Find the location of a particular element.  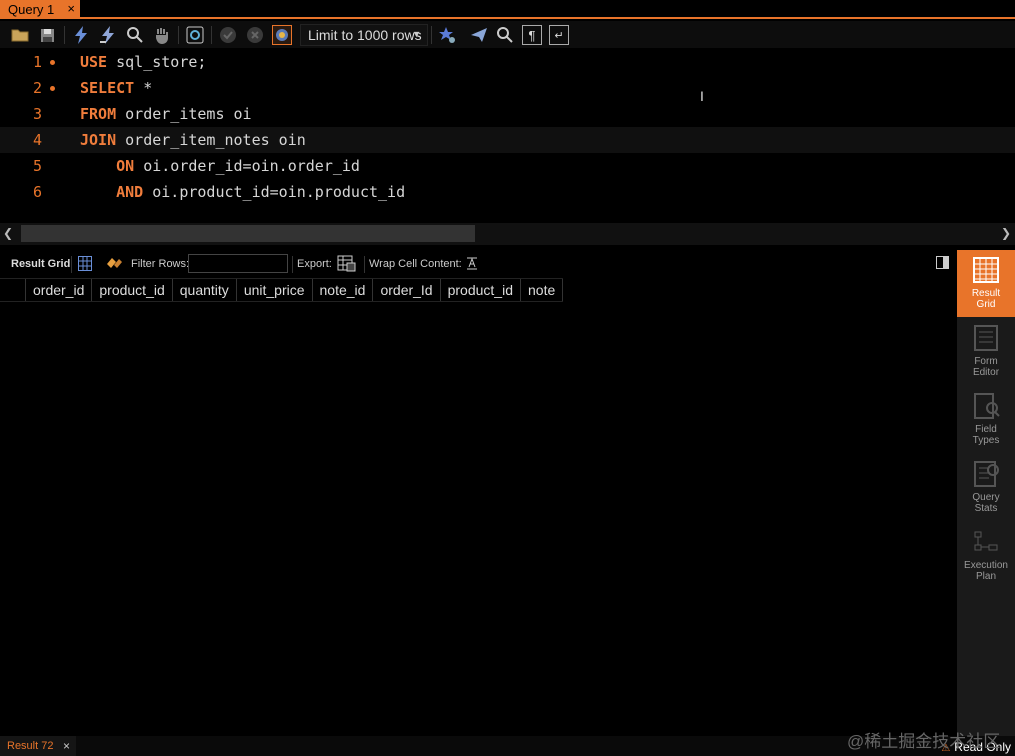

code-line-5: 5 ON oi.order_id=oin.order_id is located at coordinates (507, 166).